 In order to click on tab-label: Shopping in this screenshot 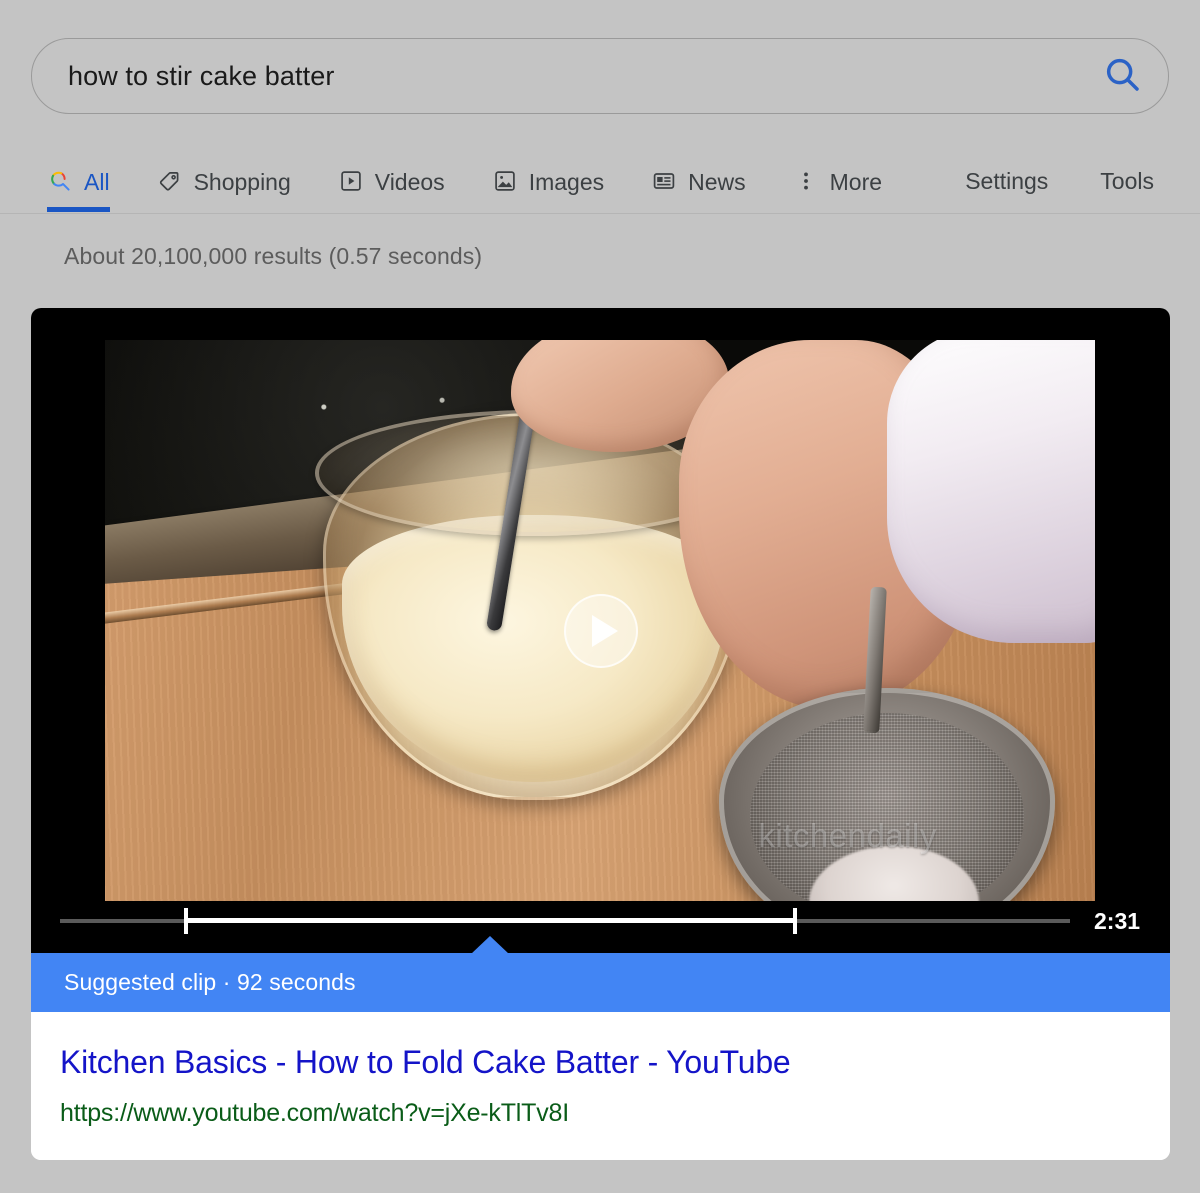, I will do `click(242, 181)`.